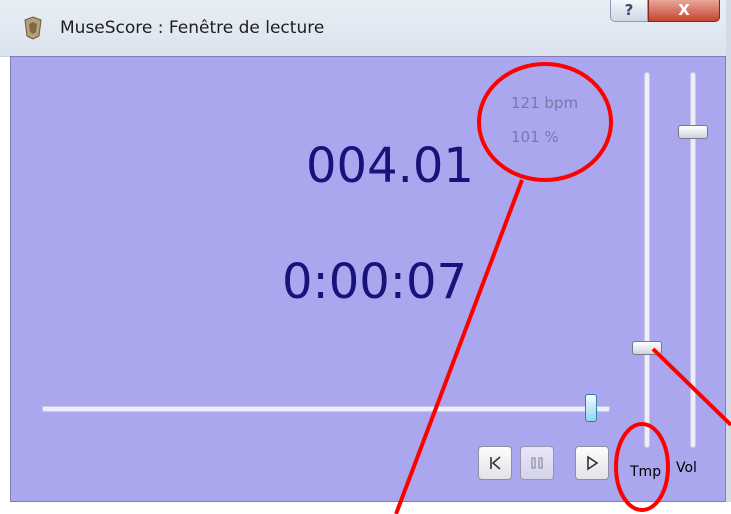 The image size is (731, 514). I want to click on play-button, so click(592, 463).